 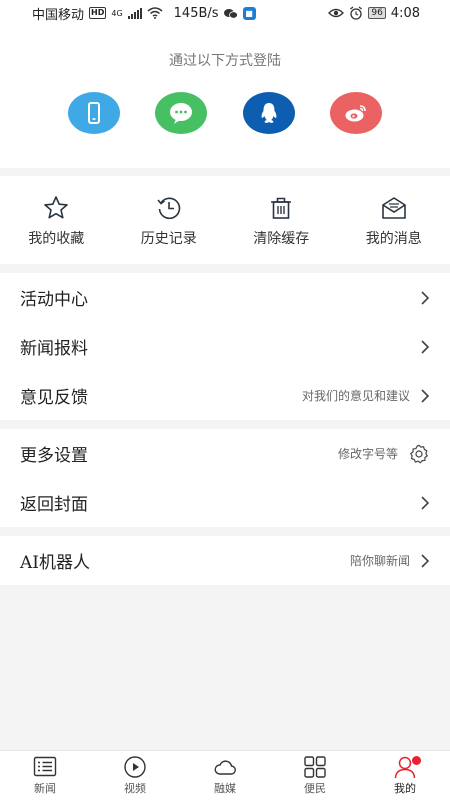 What do you see at coordinates (336, 13) in the screenshot?
I see `eye-icon` at bounding box center [336, 13].